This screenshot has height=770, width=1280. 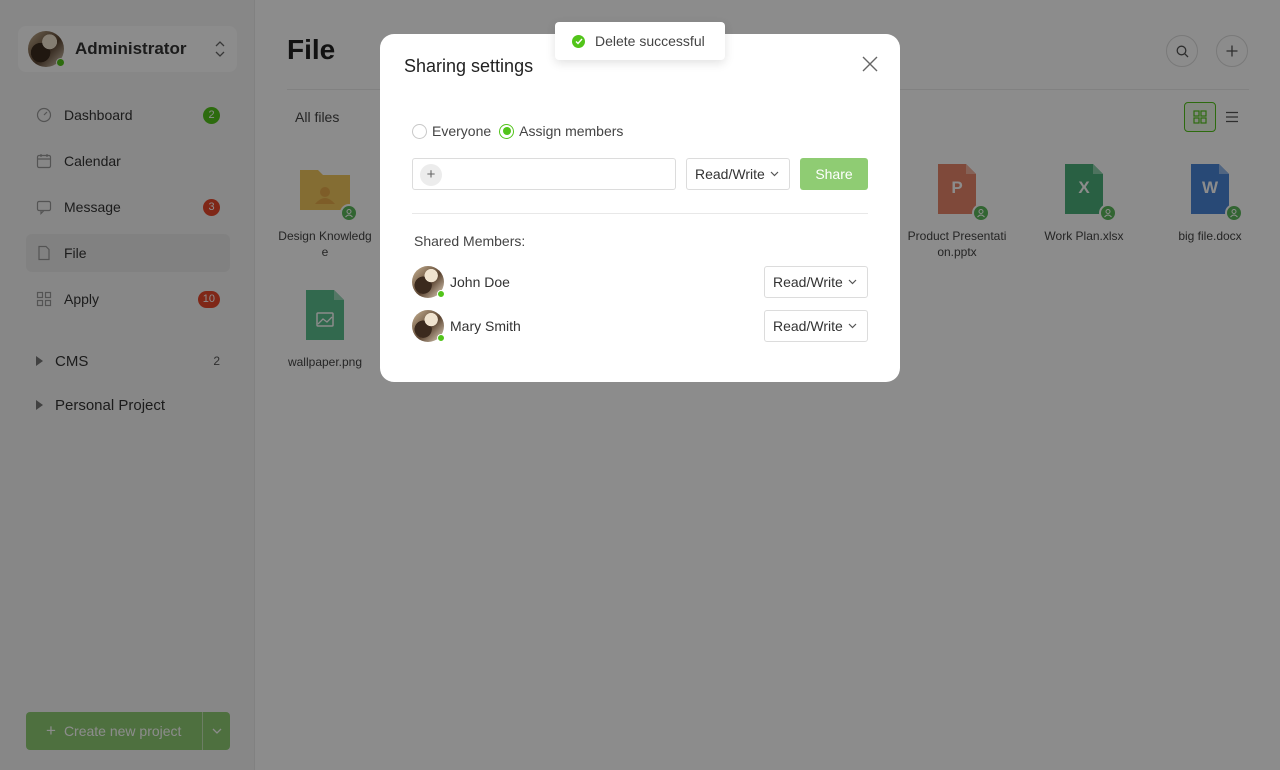 I want to click on radio-everyone, so click(x=419, y=131).